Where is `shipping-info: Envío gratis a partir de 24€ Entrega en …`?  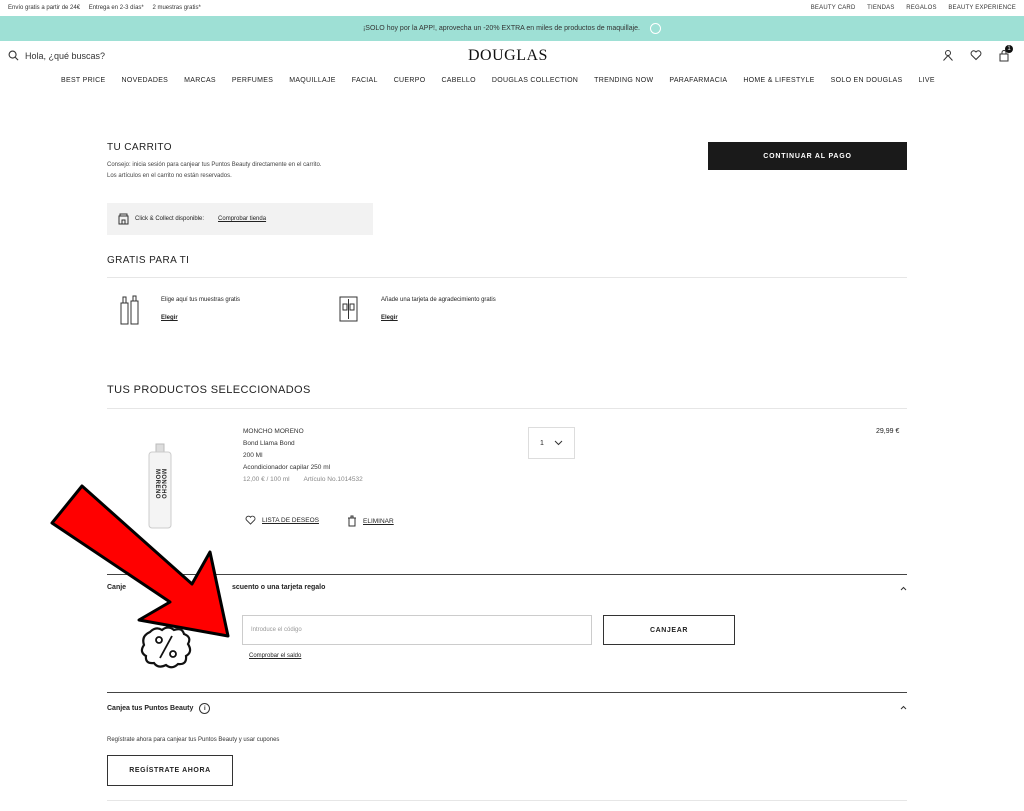 shipping-info: Envío gratis a partir de 24€ Entrega en … is located at coordinates (108, 8).